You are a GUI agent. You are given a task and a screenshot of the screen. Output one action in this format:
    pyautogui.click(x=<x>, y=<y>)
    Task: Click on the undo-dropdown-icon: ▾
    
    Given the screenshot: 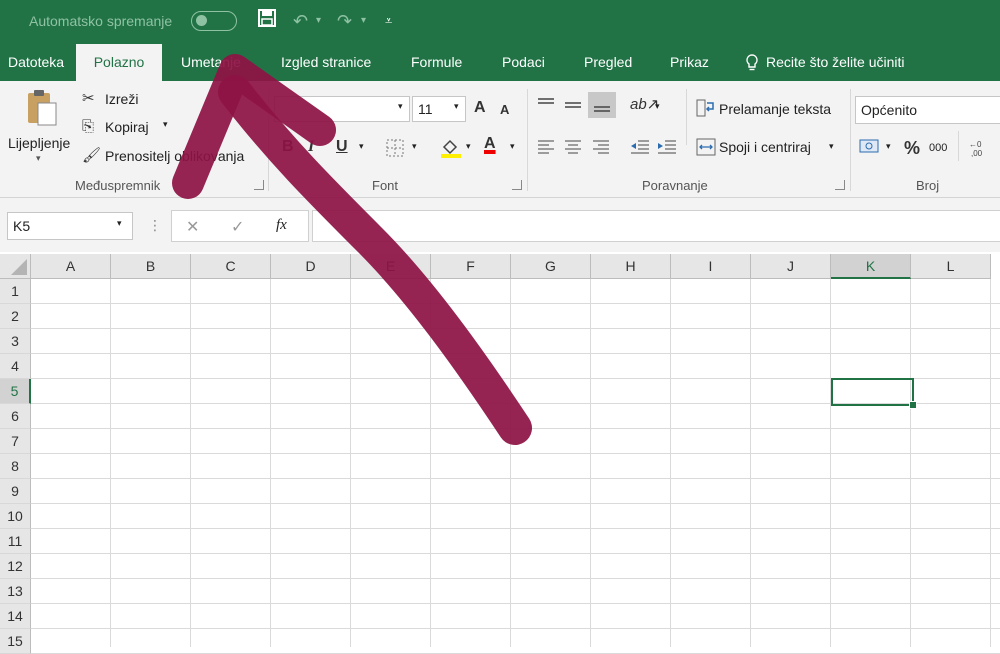 What is the action you would take?
    pyautogui.click(x=318, y=21)
    